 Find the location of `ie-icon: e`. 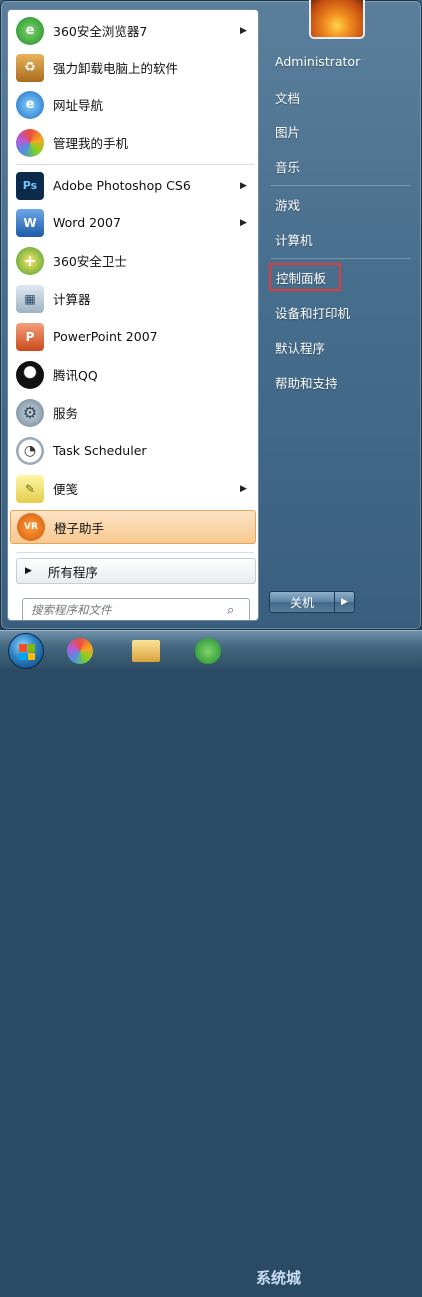

ie-icon: e is located at coordinates (30, 104).